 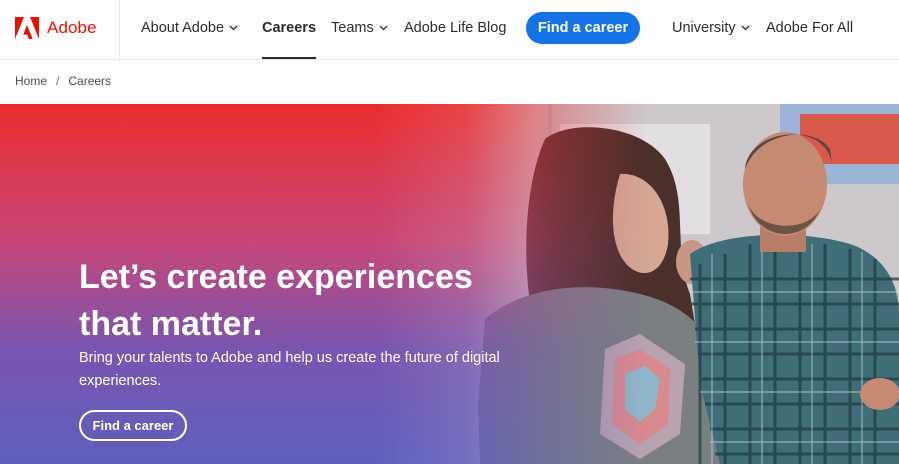 What do you see at coordinates (583, 28) in the screenshot?
I see `find-career-nav-button: Find a career` at bounding box center [583, 28].